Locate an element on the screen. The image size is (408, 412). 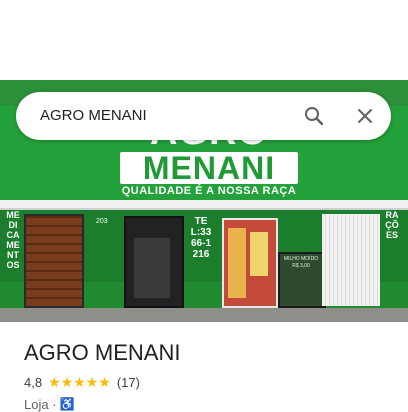
left-vertical-sign: MEDICAMENTOS is located at coordinates (13, 240).